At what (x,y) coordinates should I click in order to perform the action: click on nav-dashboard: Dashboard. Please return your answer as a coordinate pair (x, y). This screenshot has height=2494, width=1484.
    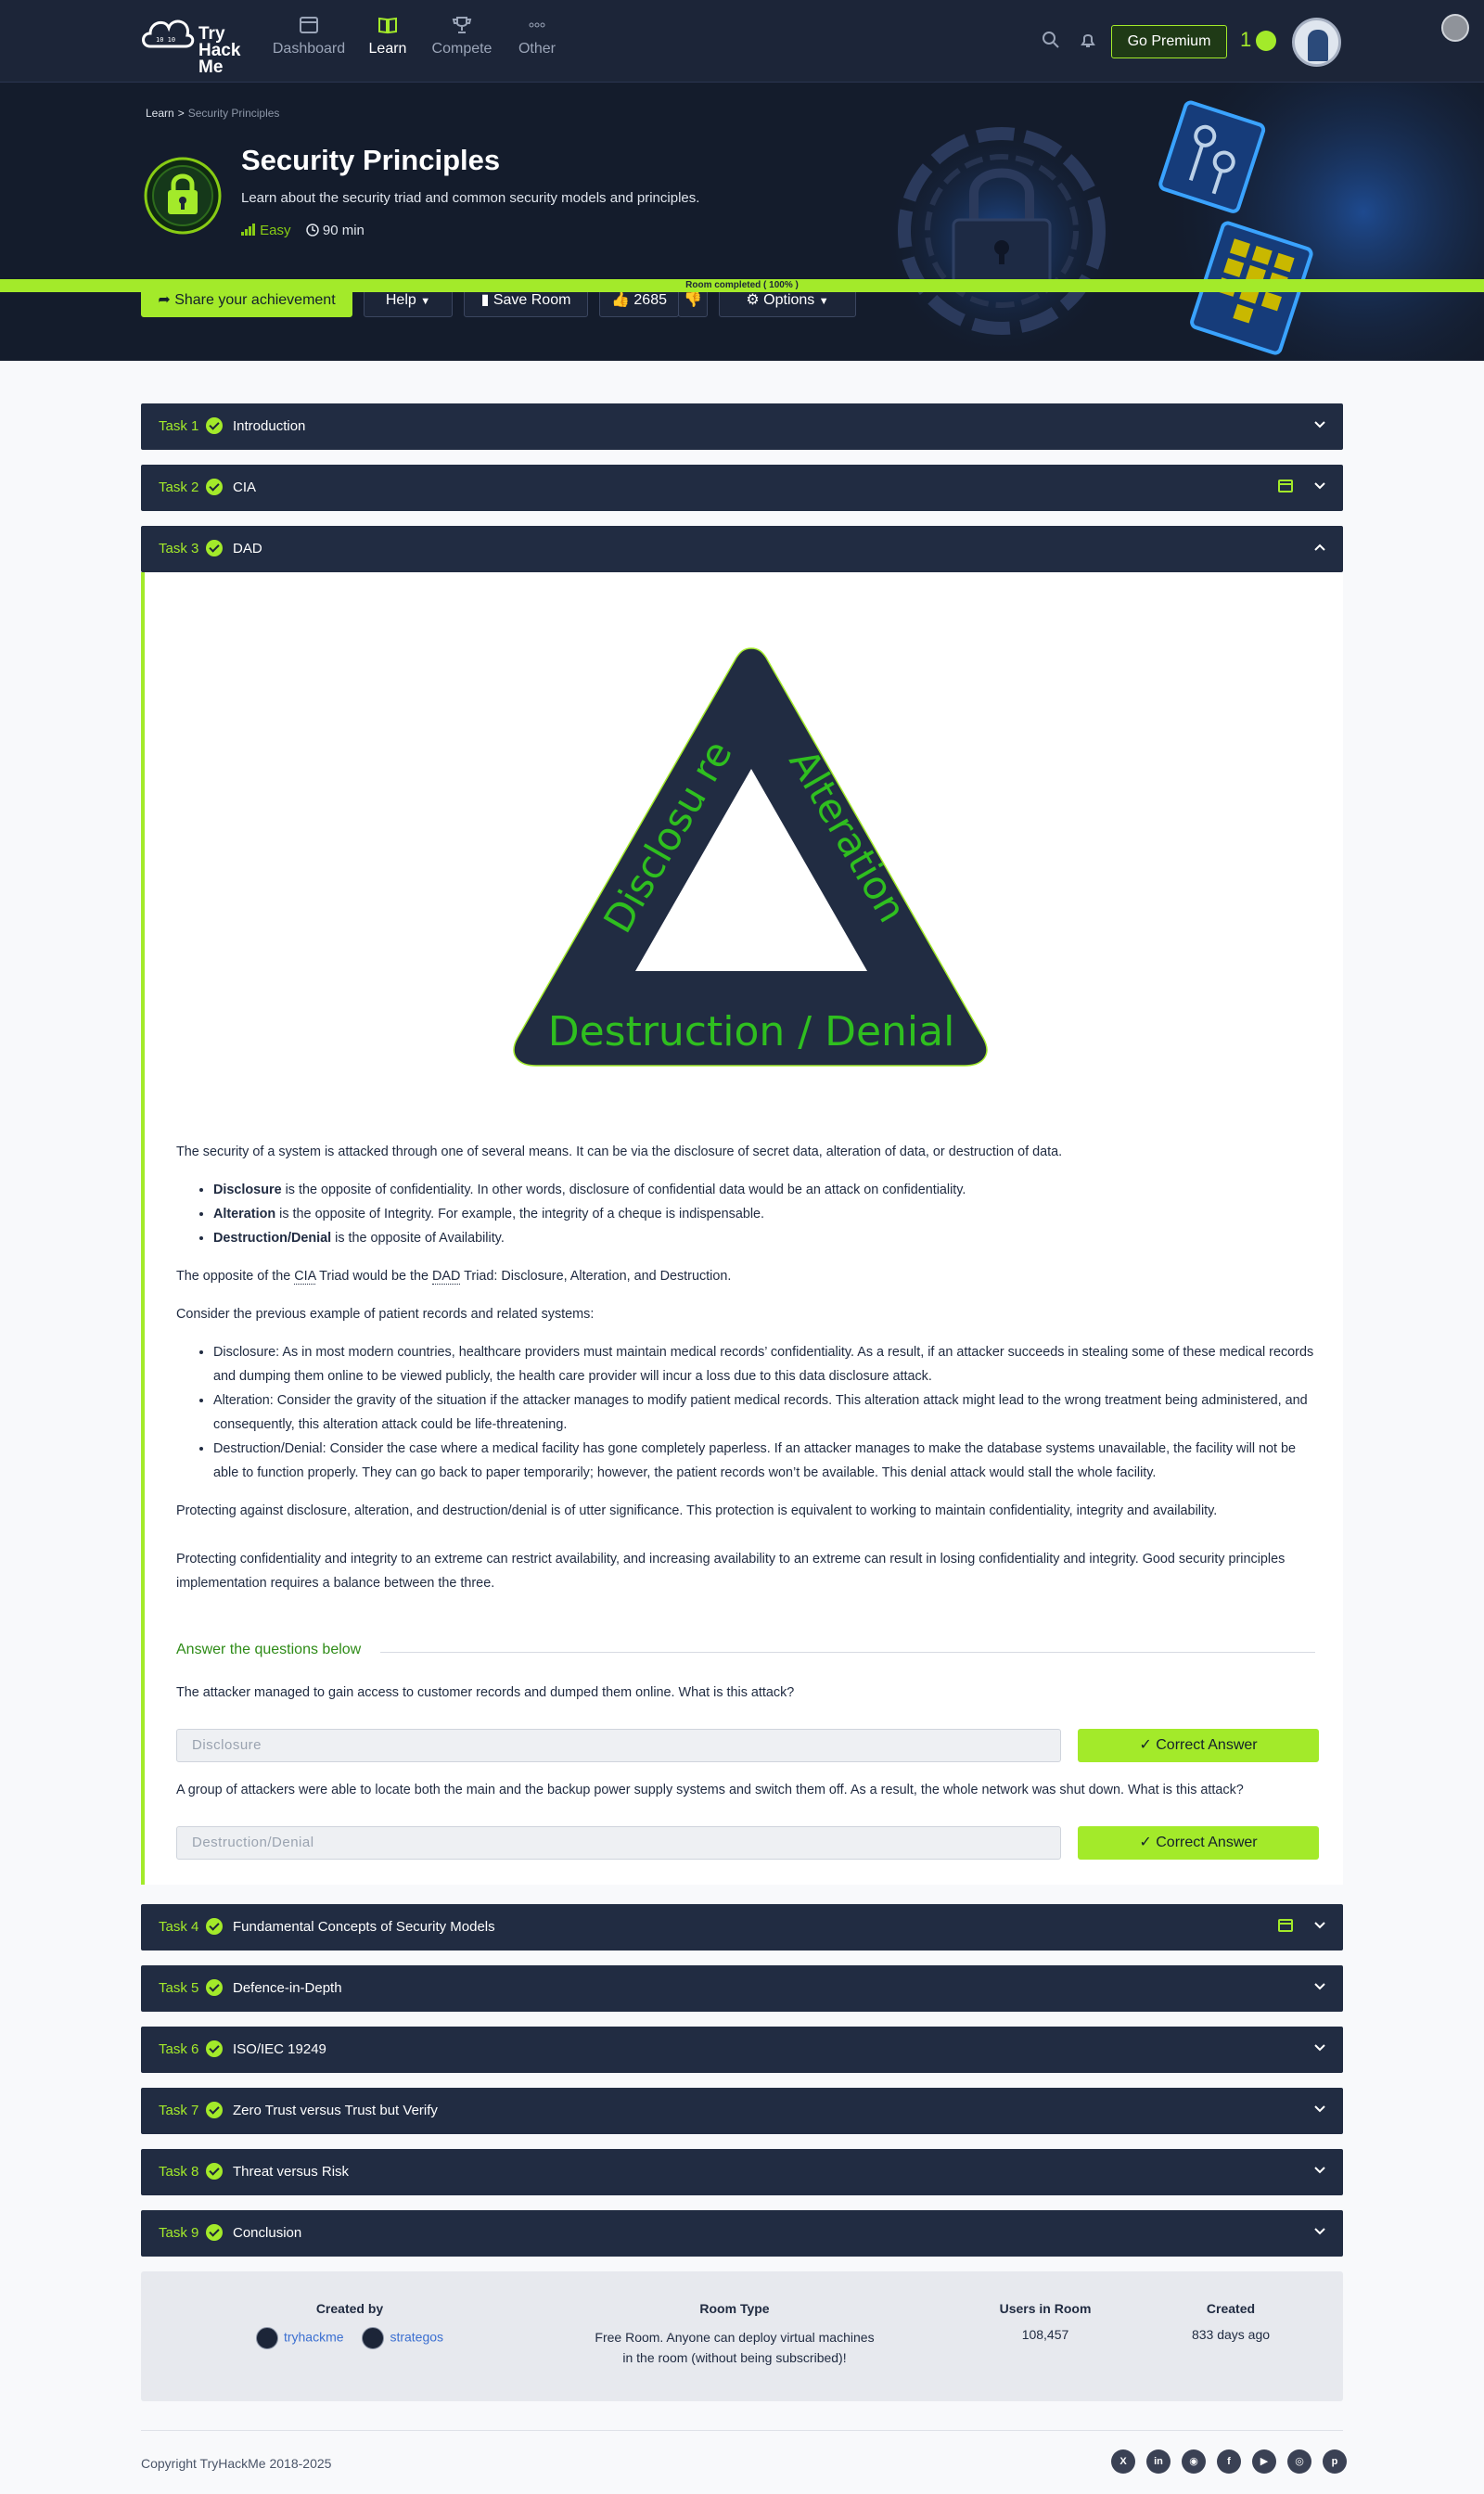
    Looking at the image, I should click on (309, 36).